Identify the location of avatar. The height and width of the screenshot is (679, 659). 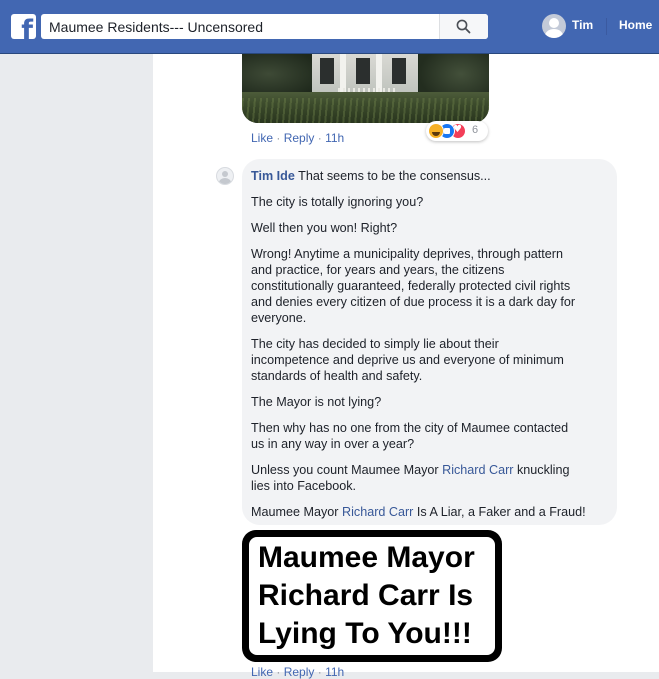
(554, 26).